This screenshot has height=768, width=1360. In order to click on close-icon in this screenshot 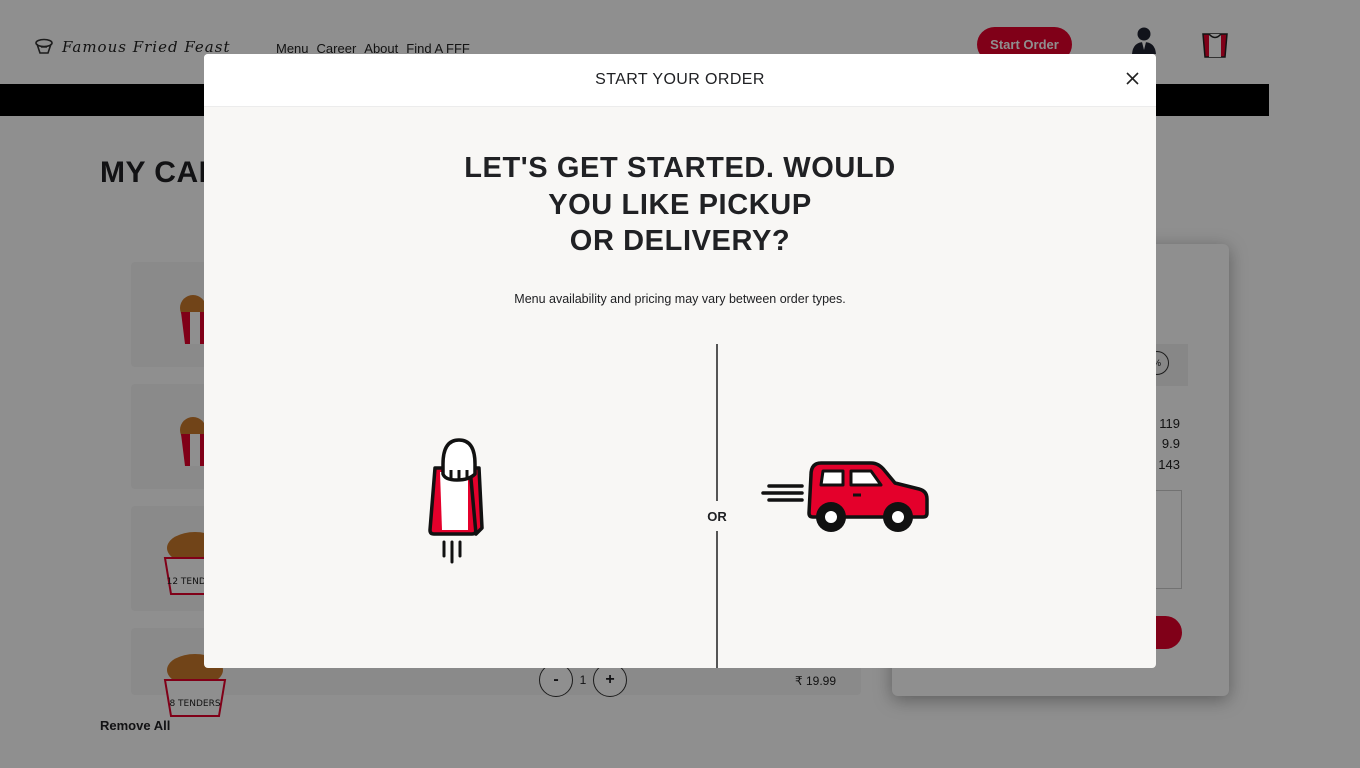, I will do `click(1132, 78)`.